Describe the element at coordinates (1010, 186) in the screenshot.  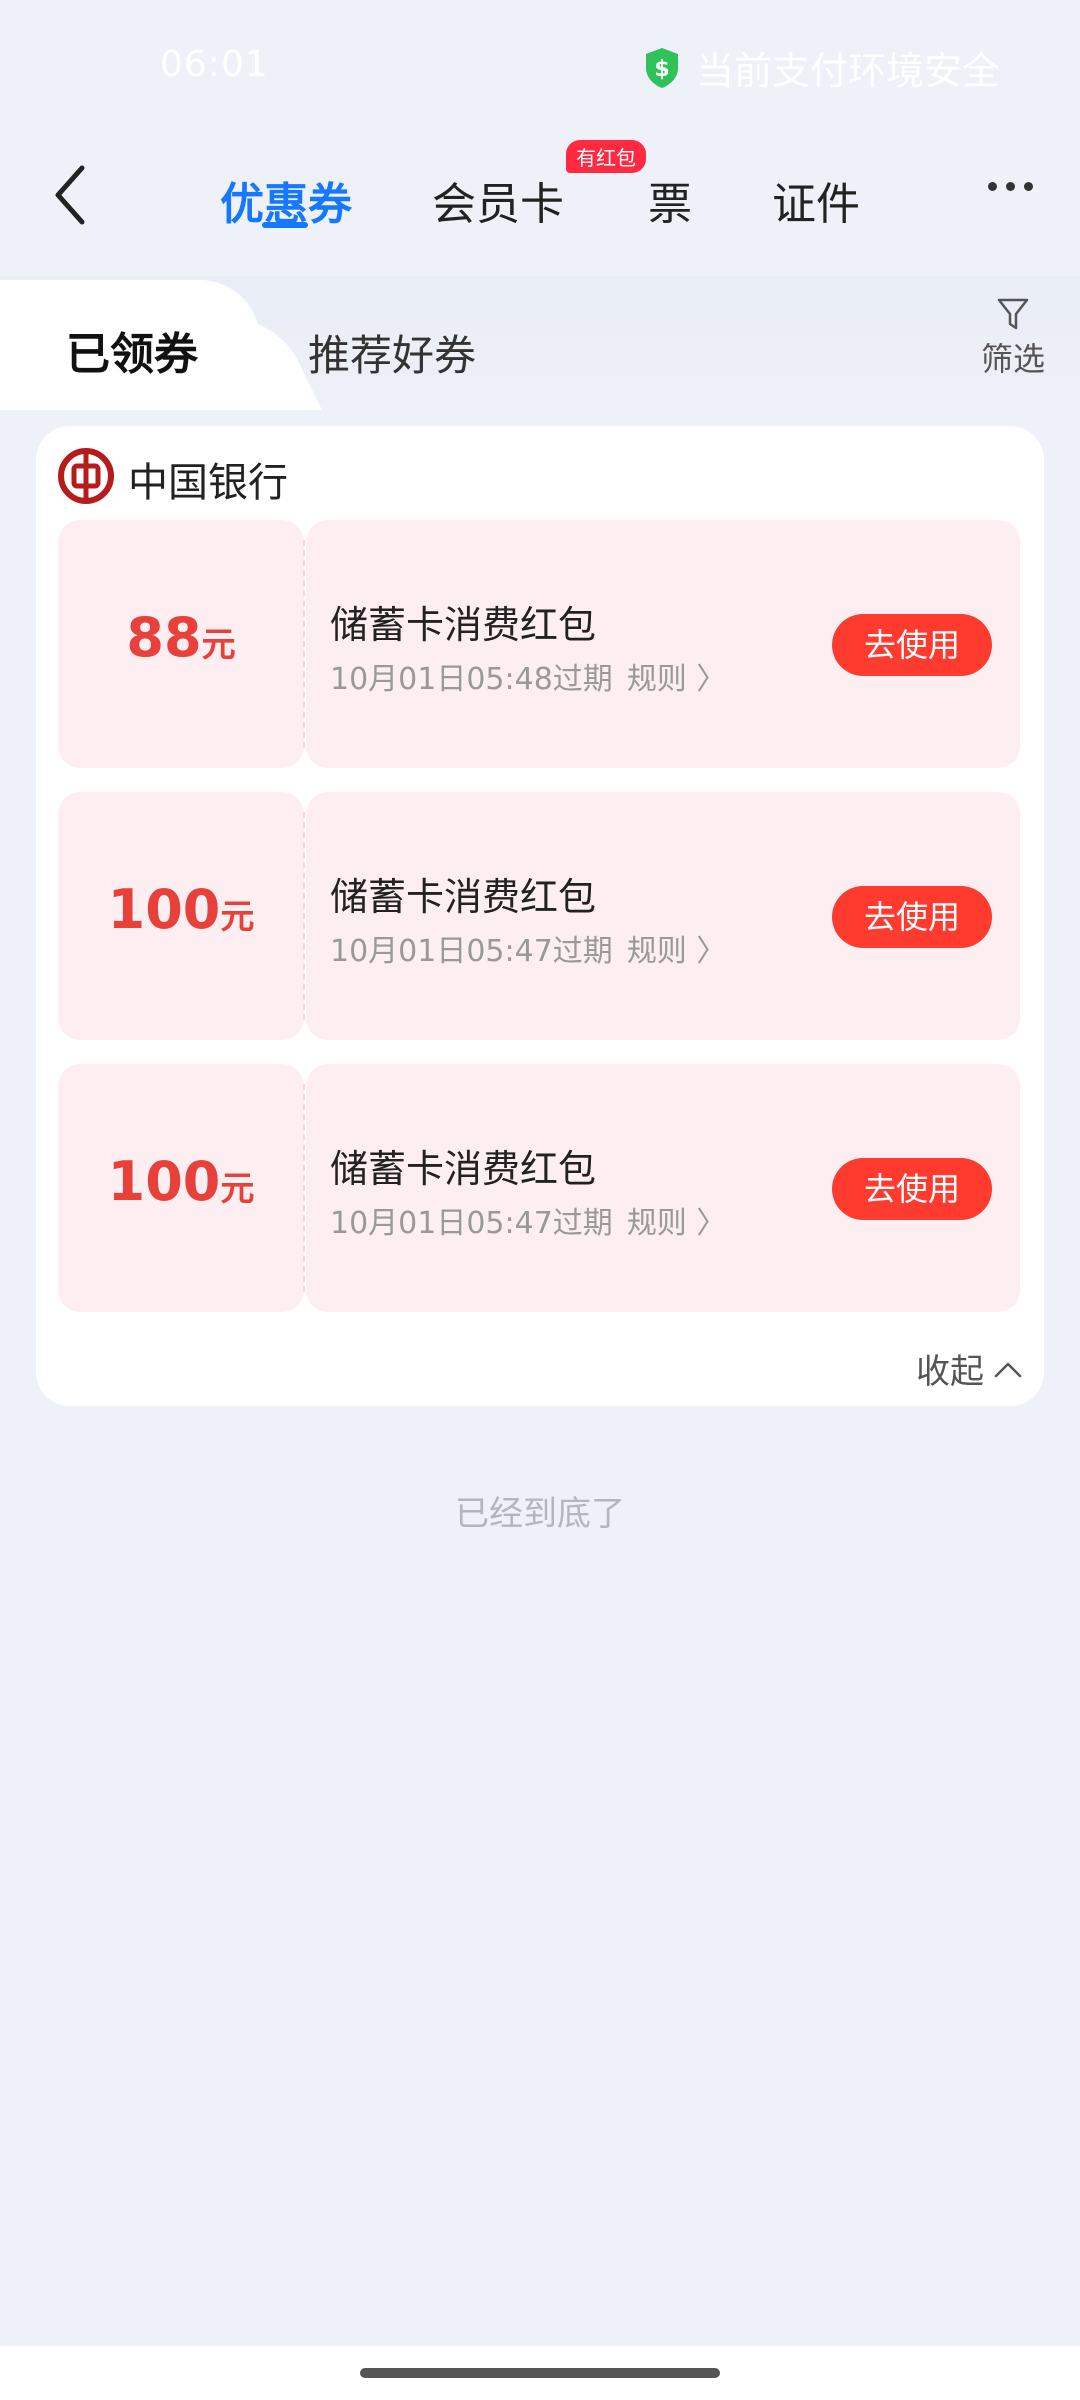
I see `more-options-icon` at that location.